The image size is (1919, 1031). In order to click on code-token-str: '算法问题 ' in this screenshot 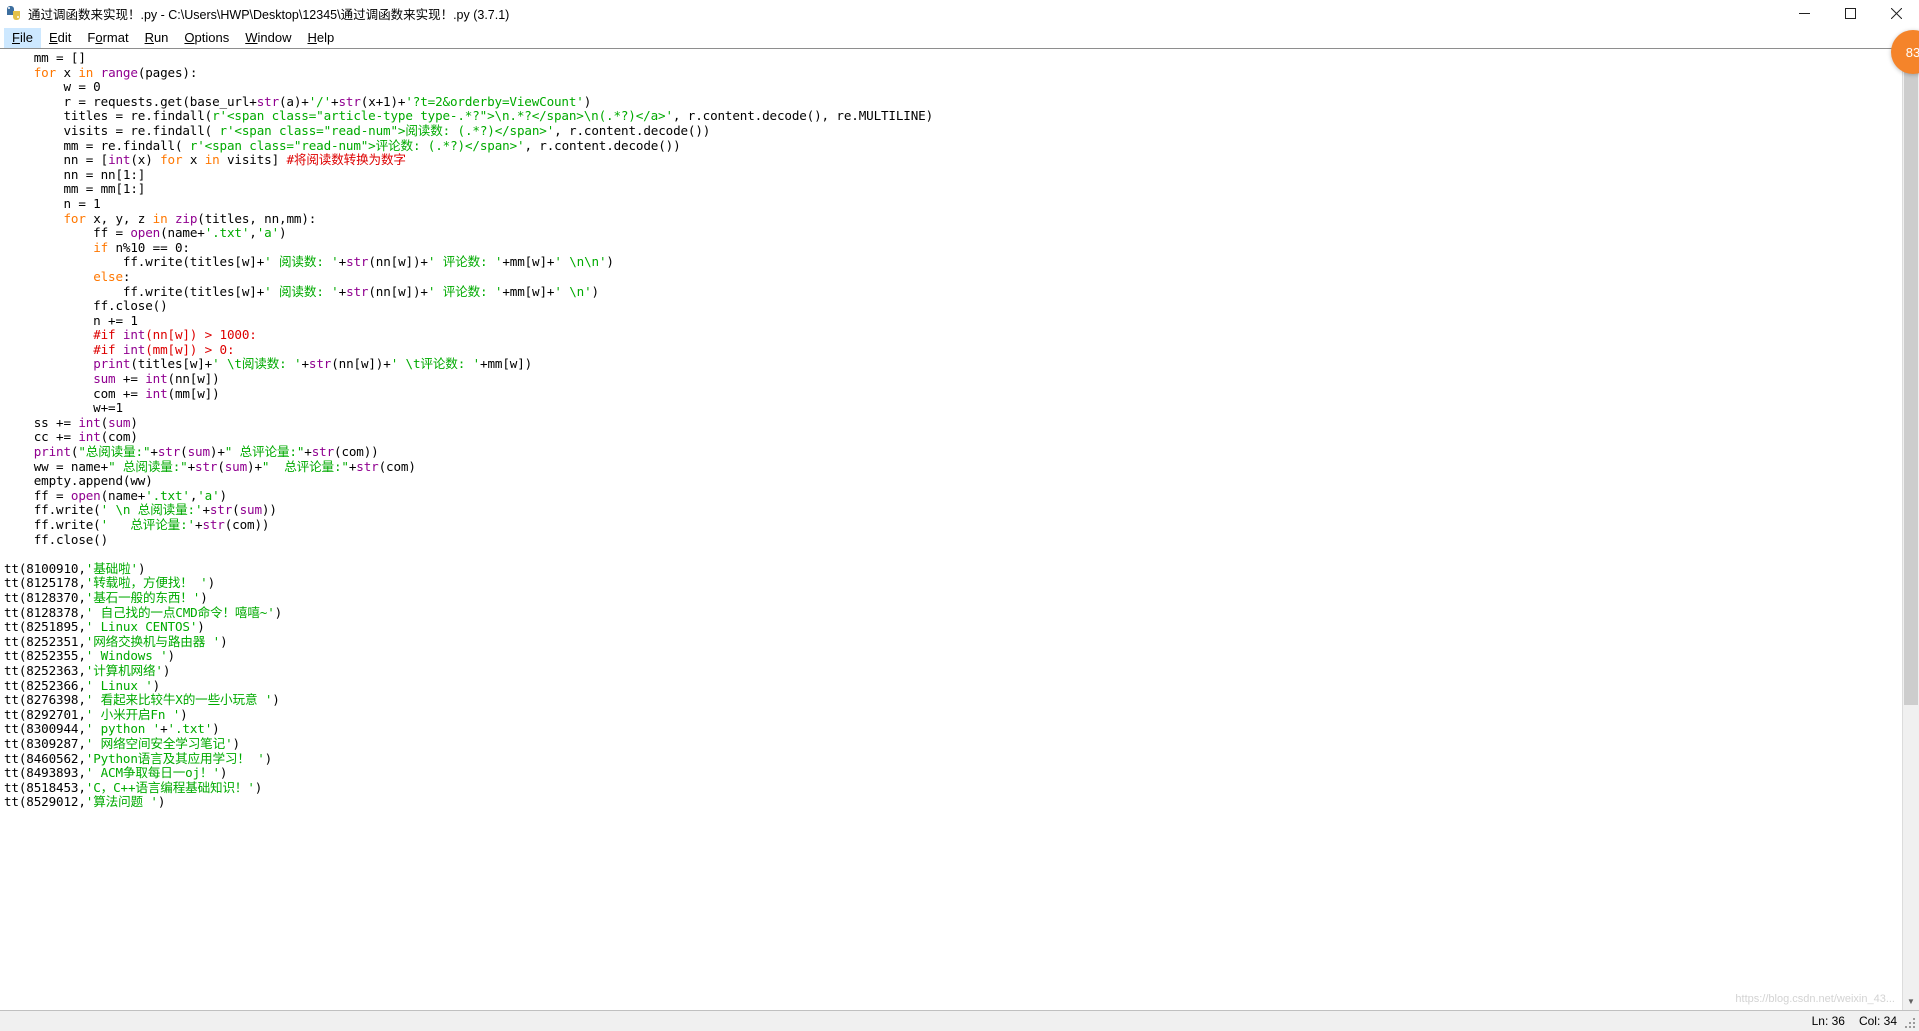, I will do `click(121, 802)`.